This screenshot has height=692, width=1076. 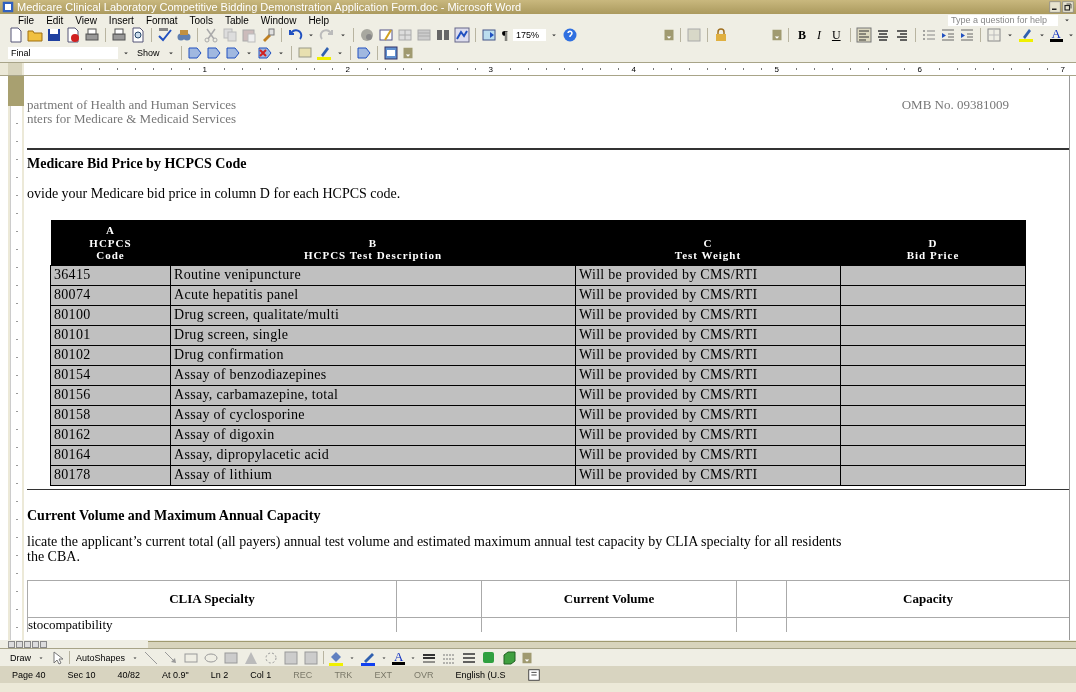 What do you see at coordinates (836, 35) in the screenshot?
I see `underline-button: U` at bounding box center [836, 35].